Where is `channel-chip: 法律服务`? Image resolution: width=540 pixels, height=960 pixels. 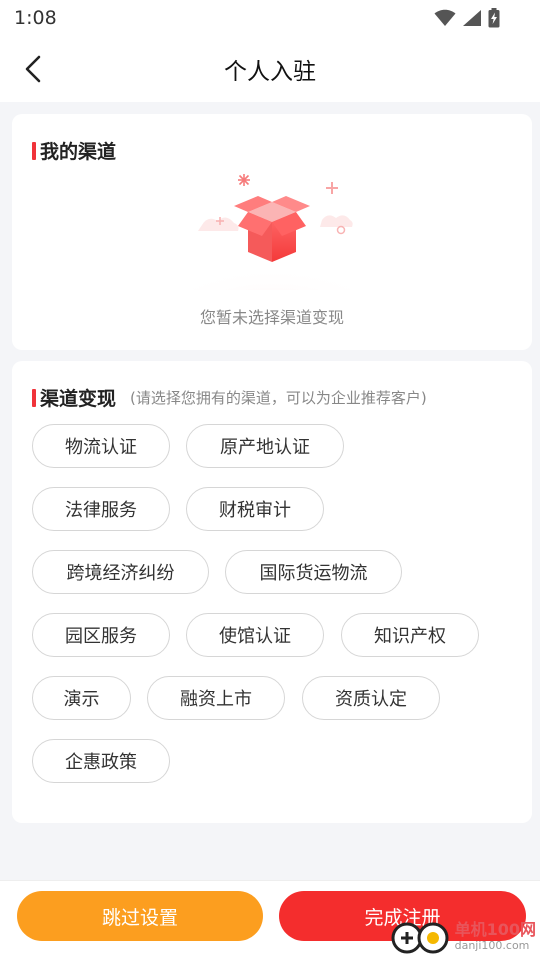 channel-chip: 法律服务 is located at coordinates (101, 509).